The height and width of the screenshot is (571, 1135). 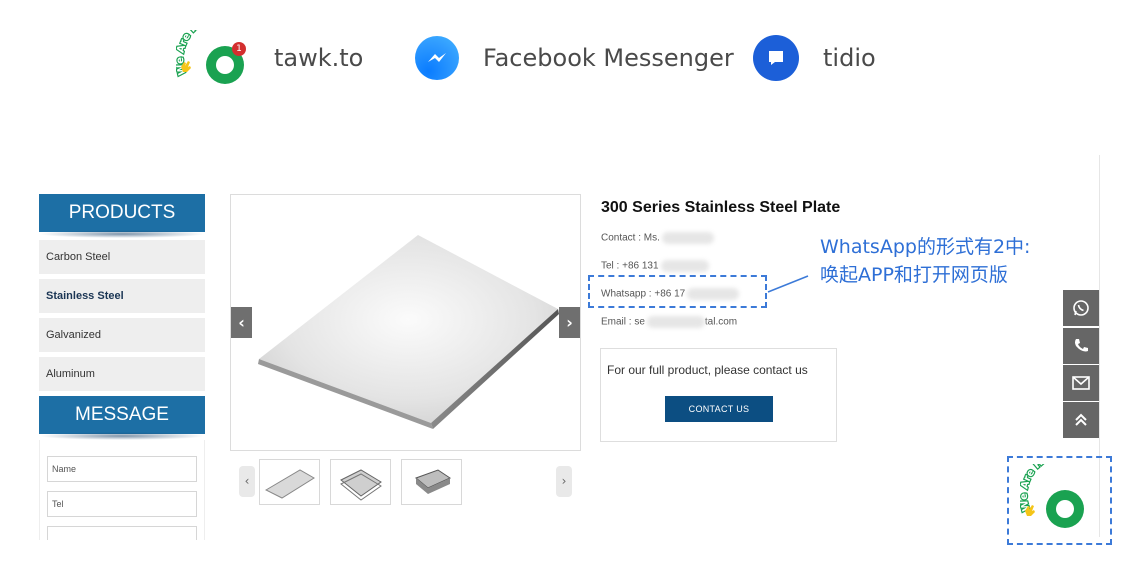 I want to click on messenger-icon, so click(x=437, y=58).